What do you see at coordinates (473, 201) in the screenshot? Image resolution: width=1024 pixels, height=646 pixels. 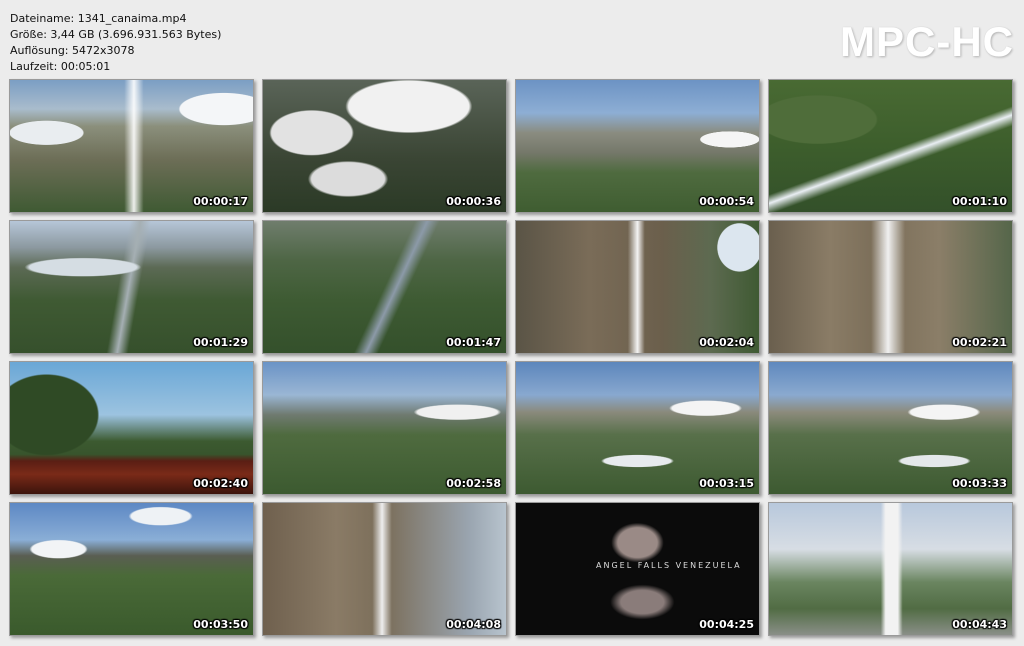 I see `timestamp: 00:00:36` at bounding box center [473, 201].